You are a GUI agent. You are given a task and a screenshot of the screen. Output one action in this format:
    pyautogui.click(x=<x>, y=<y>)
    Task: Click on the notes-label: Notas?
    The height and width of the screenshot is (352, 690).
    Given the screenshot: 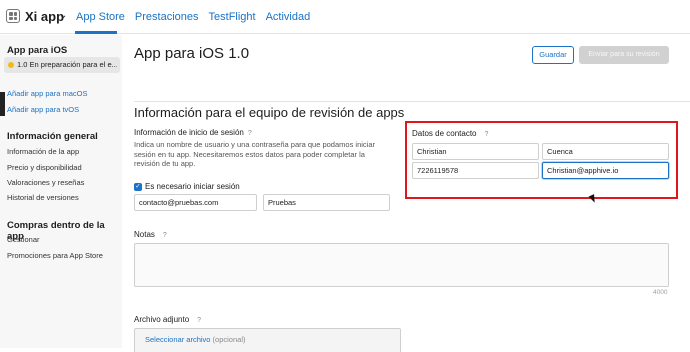 What is the action you would take?
    pyautogui.click(x=150, y=234)
    